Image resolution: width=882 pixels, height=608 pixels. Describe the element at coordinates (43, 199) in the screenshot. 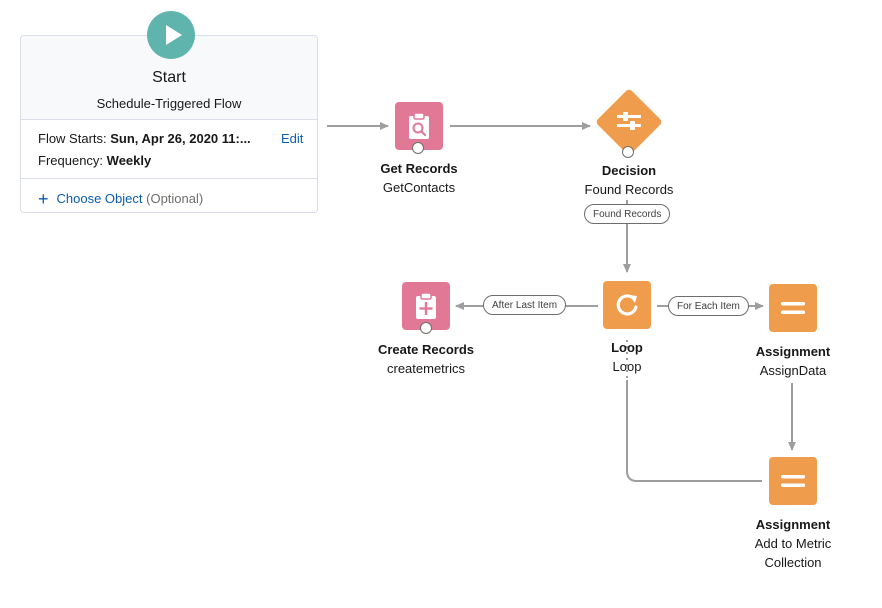

I see `plus-icon: +` at that location.